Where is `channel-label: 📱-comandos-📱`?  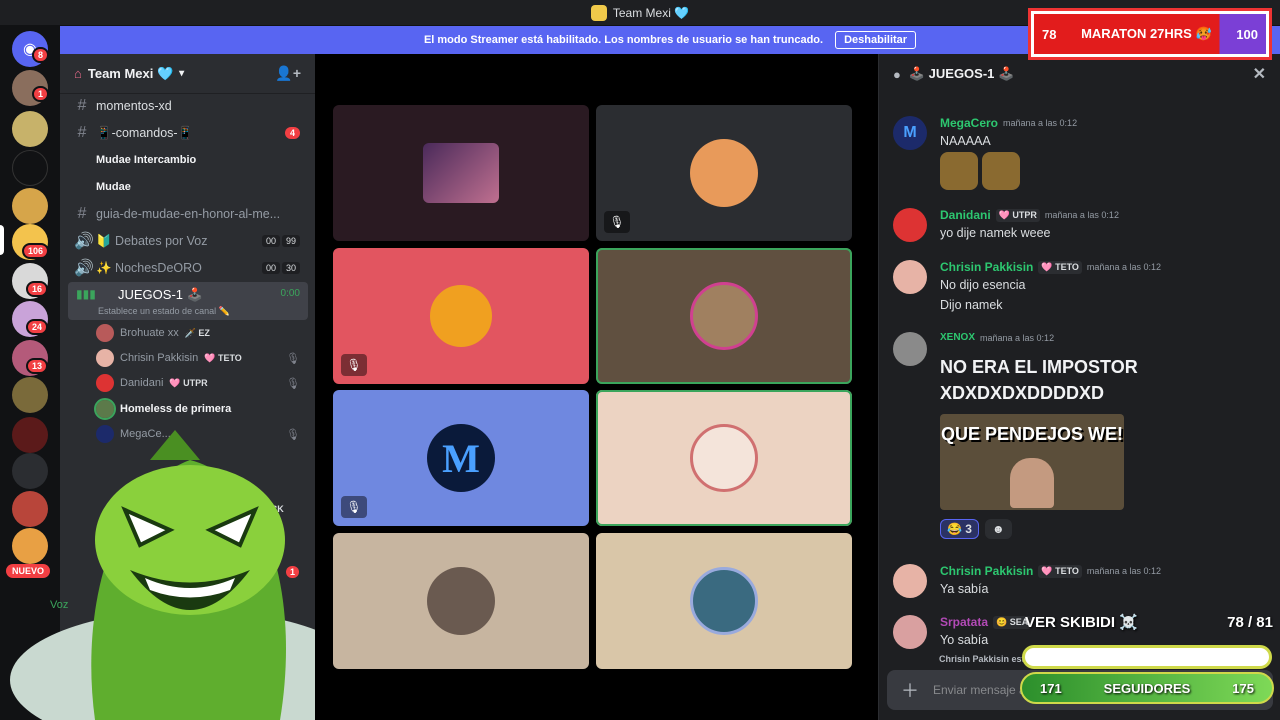
channel-label: 📱-comandos-📱 is located at coordinates (145, 132).